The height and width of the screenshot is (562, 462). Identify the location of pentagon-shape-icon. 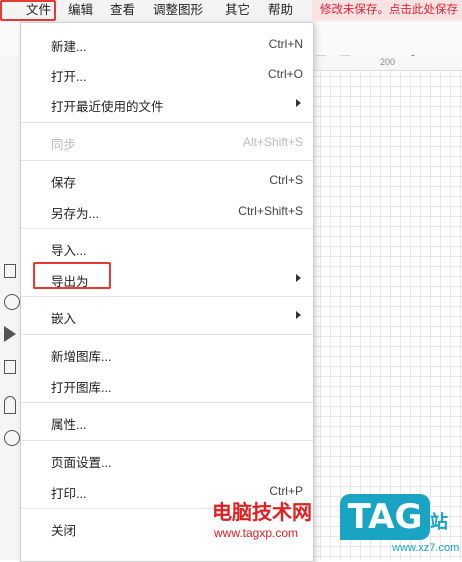
(10, 405).